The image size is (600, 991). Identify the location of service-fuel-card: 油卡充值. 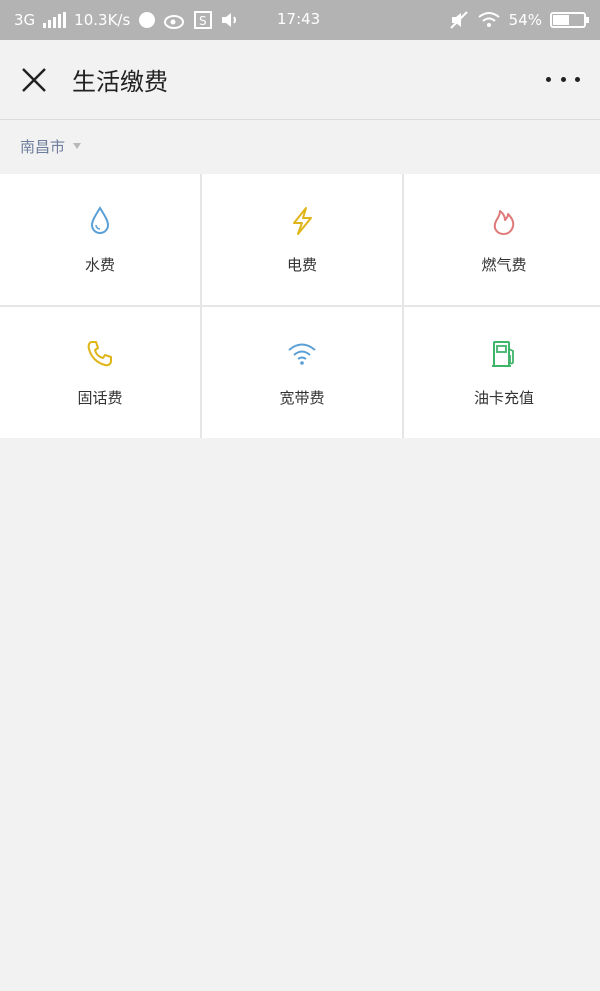
(502, 372).